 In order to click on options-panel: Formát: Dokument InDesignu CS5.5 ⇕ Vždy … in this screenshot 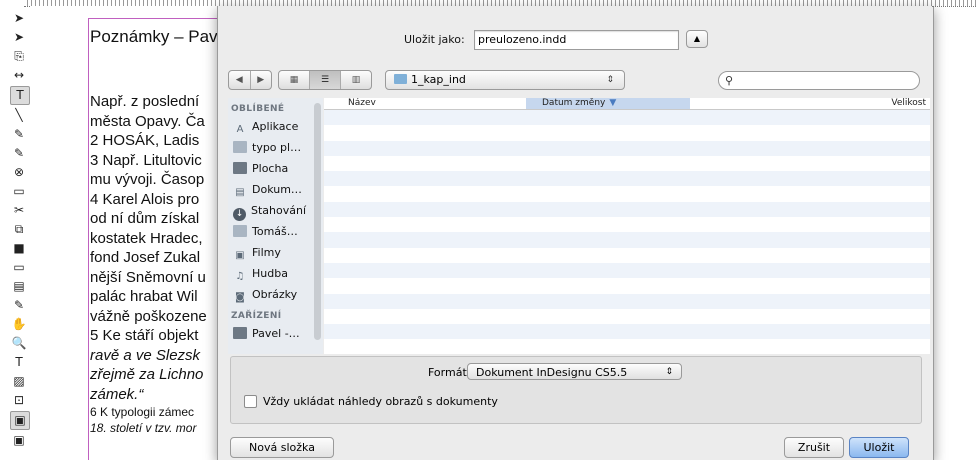, I will do `click(576, 390)`.